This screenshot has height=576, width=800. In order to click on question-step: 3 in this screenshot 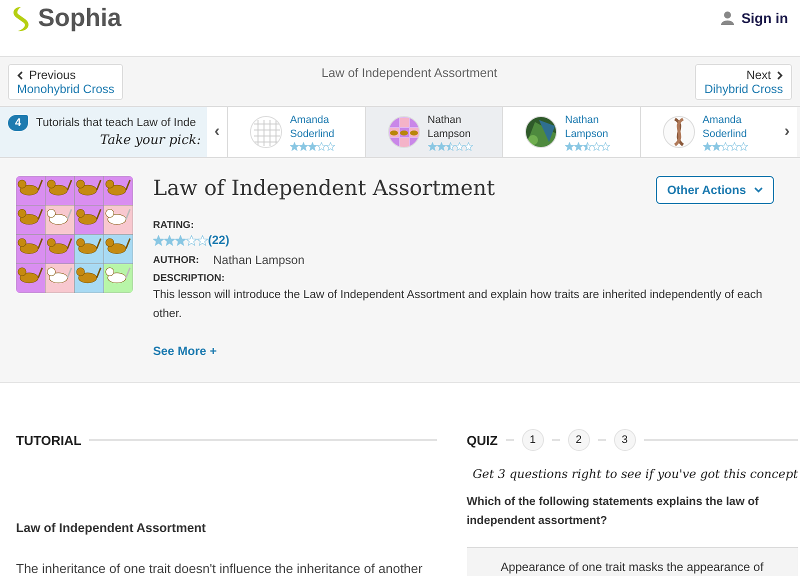, I will do `click(625, 440)`.